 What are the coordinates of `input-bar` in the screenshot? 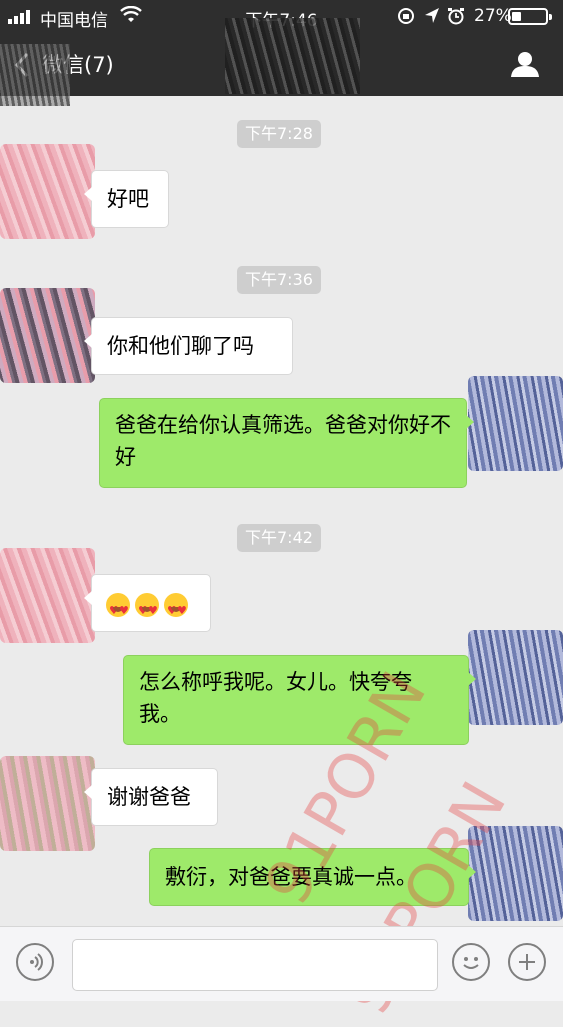 It's located at (281, 963).